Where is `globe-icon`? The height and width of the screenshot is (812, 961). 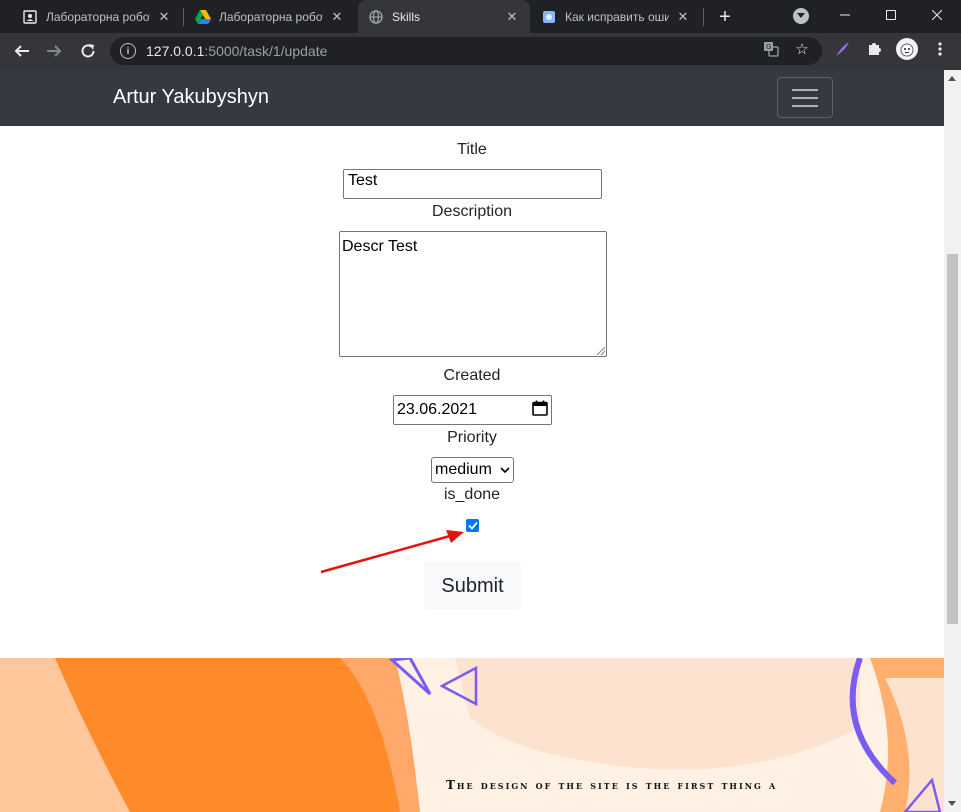
globe-icon is located at coordinates (376, 17).